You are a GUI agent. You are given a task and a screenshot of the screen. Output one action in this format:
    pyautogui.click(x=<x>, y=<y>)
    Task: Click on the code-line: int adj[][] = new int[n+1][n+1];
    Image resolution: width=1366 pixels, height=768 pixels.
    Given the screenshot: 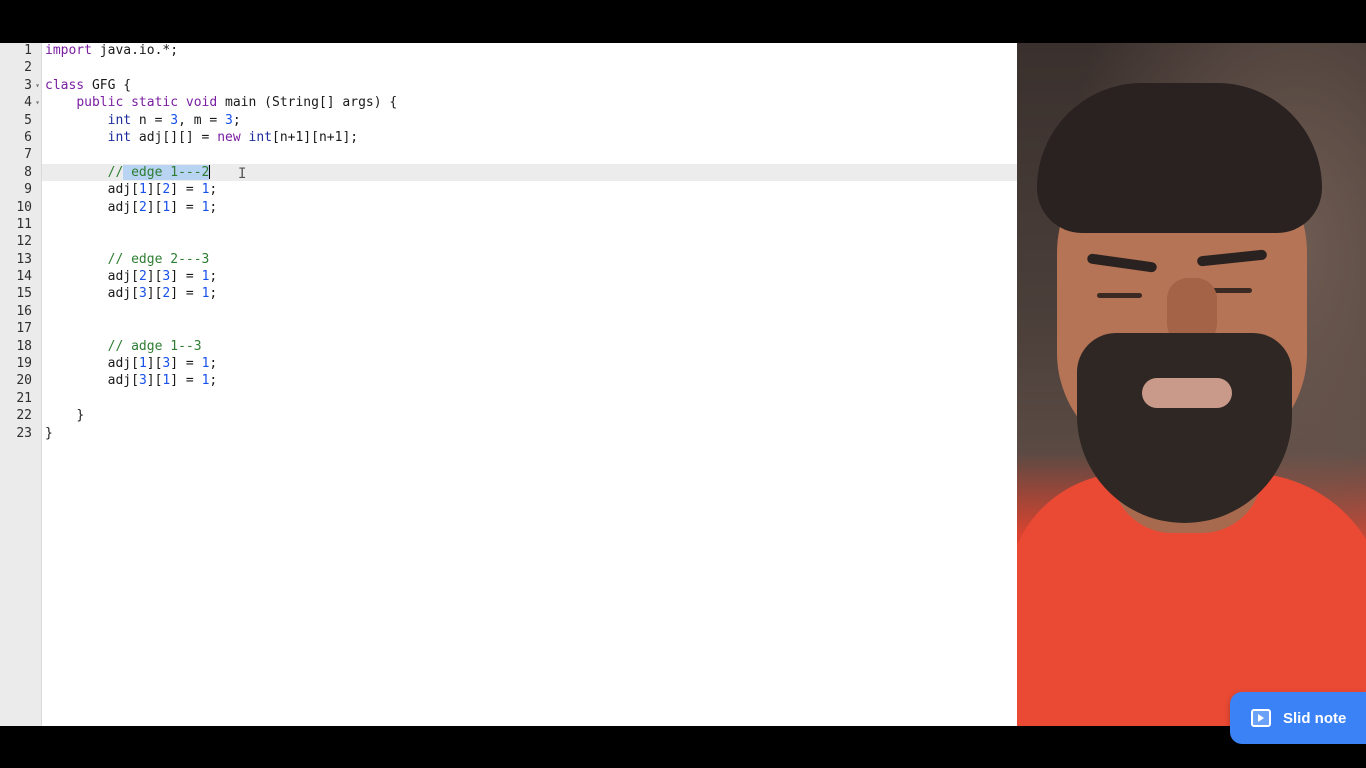 What is the action you would take?
    pyautogui.click(x=529, y=137)
    